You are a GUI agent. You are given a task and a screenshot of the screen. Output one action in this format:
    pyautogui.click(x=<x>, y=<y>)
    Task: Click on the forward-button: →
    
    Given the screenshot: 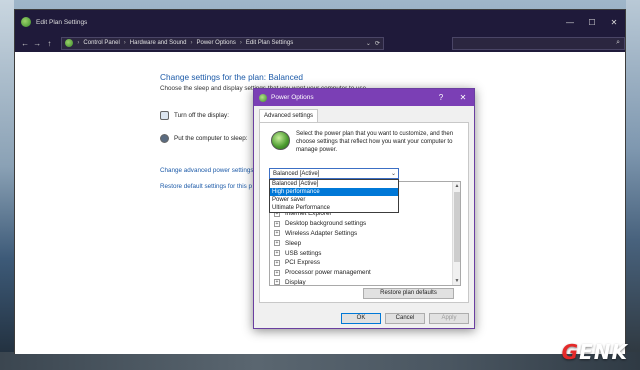 What is the action you would take?
    pyautogui.click(x=37, y=43)
    